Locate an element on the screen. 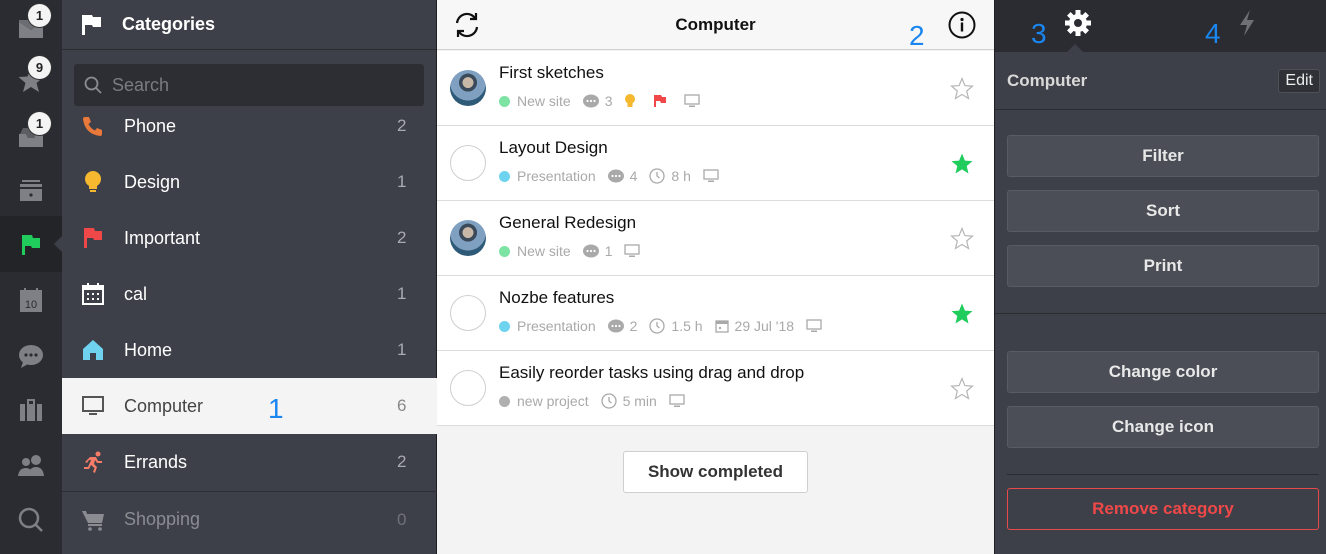  svg-text: 10 is located at coordinates (31, 305).